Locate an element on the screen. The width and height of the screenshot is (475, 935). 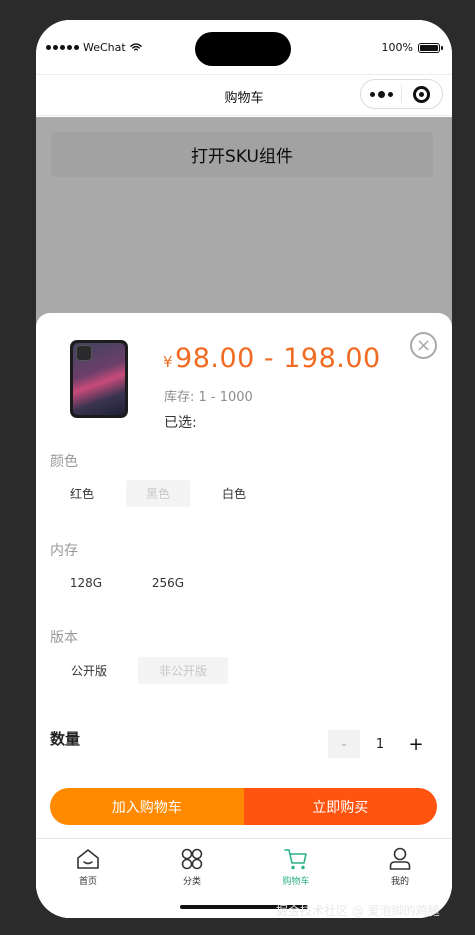
price-range: ¥98.00 - 198.00 is located at coordinates (272, 358).